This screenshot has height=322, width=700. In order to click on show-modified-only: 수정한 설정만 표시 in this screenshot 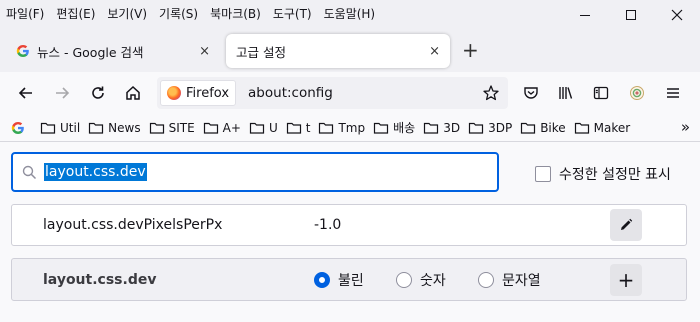, I will do `click(603, 174)`.